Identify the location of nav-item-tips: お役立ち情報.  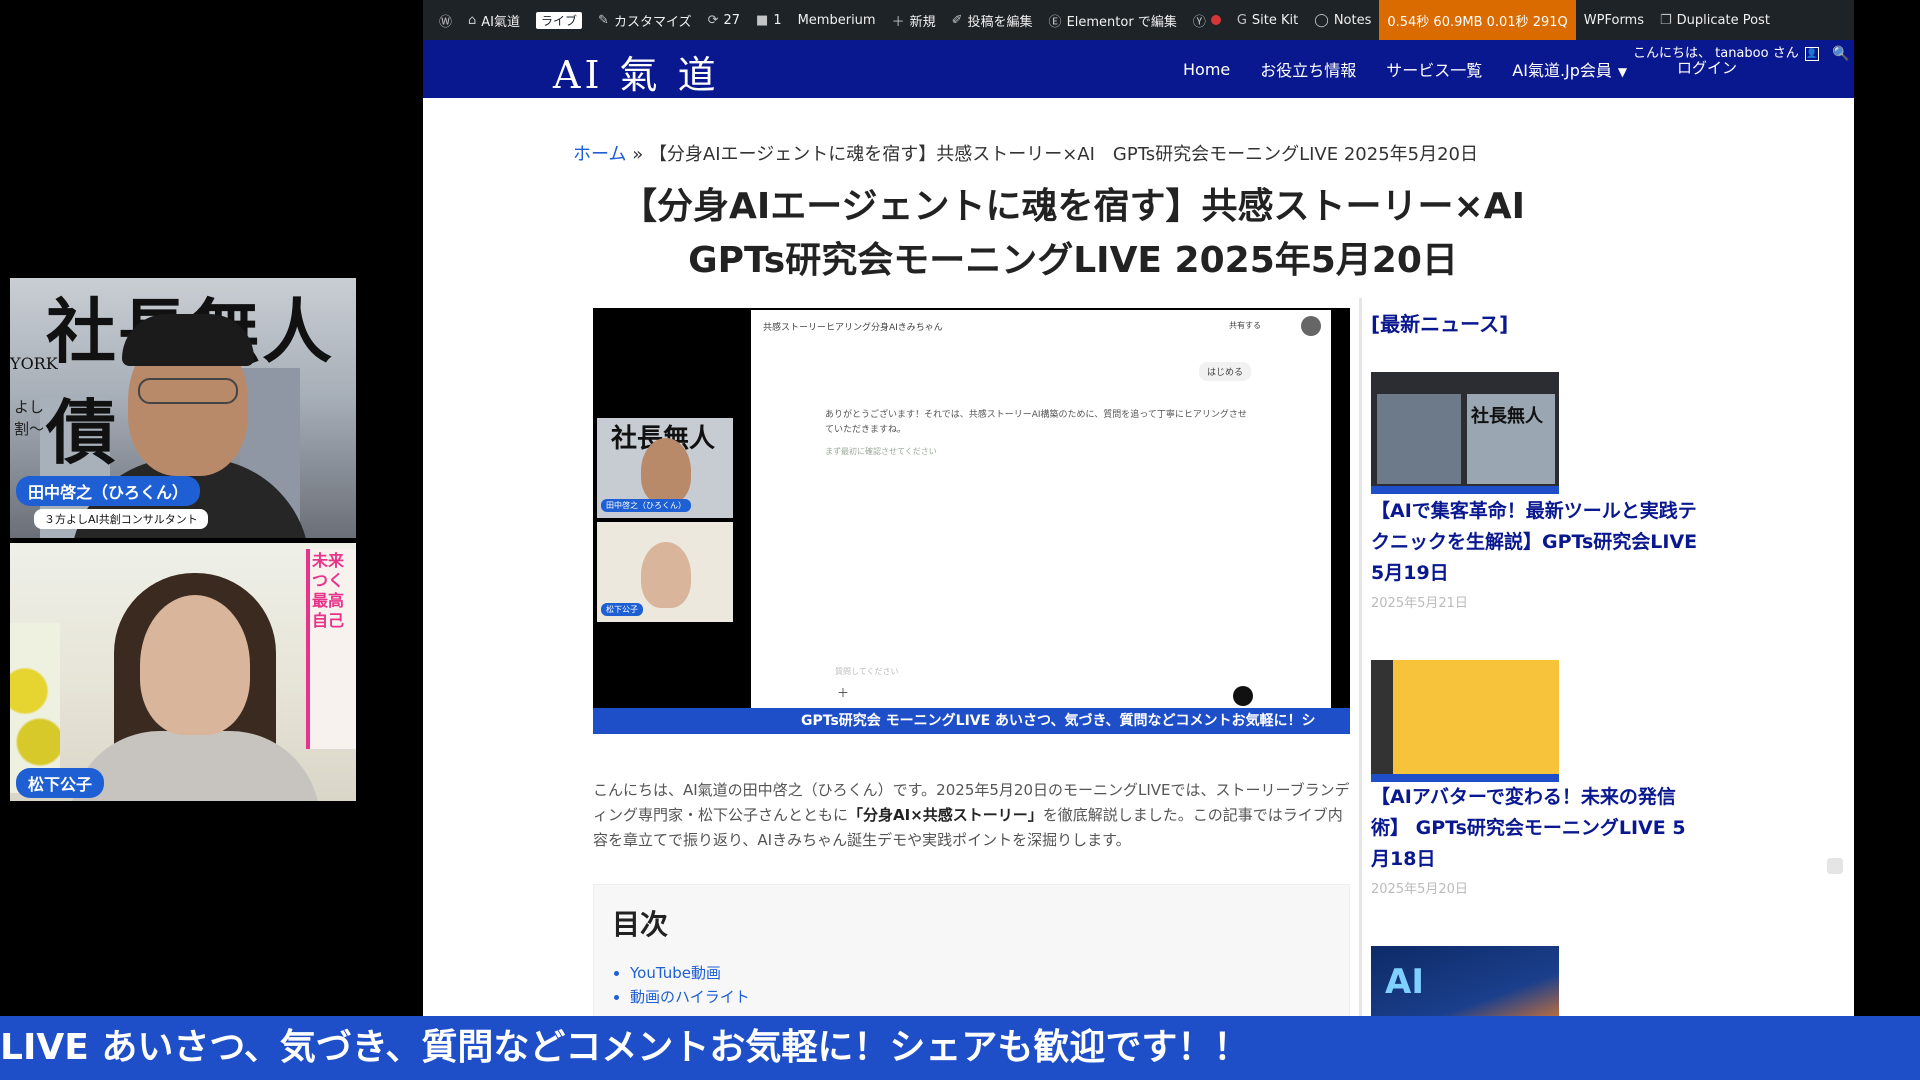
(1308, 69).